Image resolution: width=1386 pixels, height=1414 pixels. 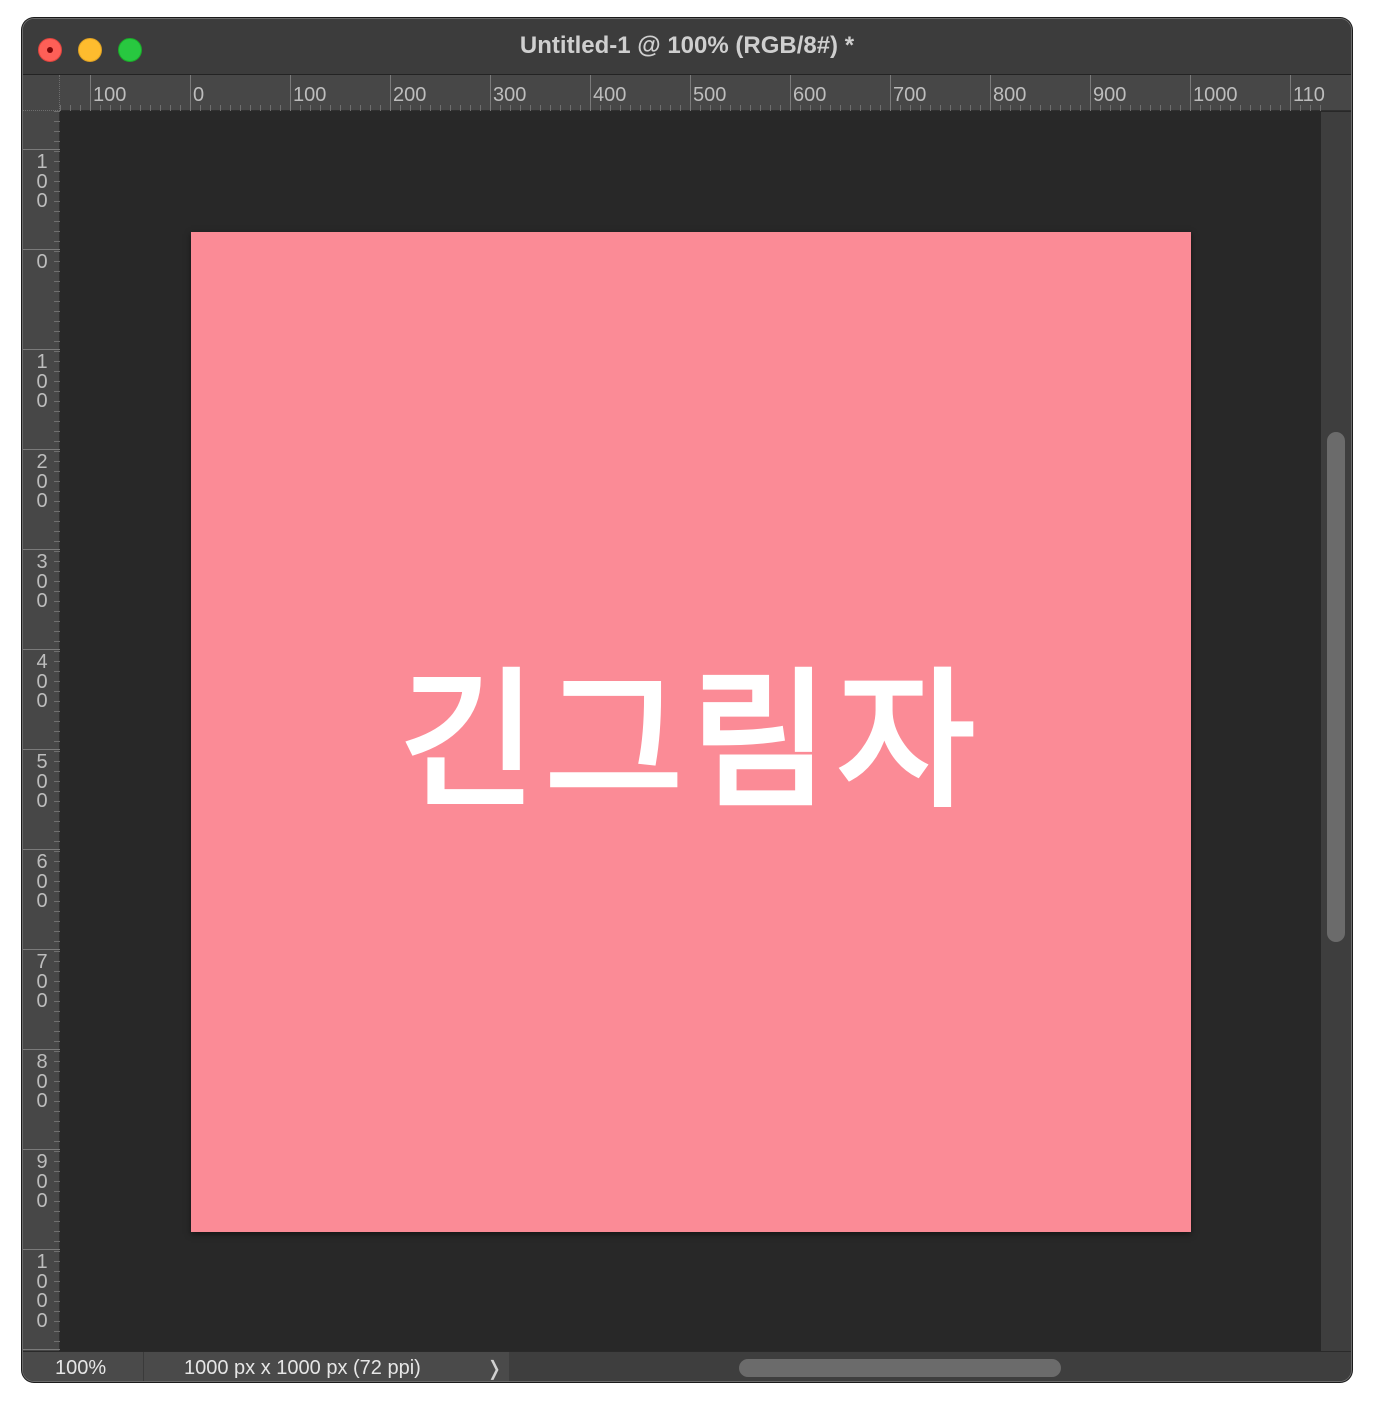 I want to click on ruler-label: 300, so click(x=42, y=581).